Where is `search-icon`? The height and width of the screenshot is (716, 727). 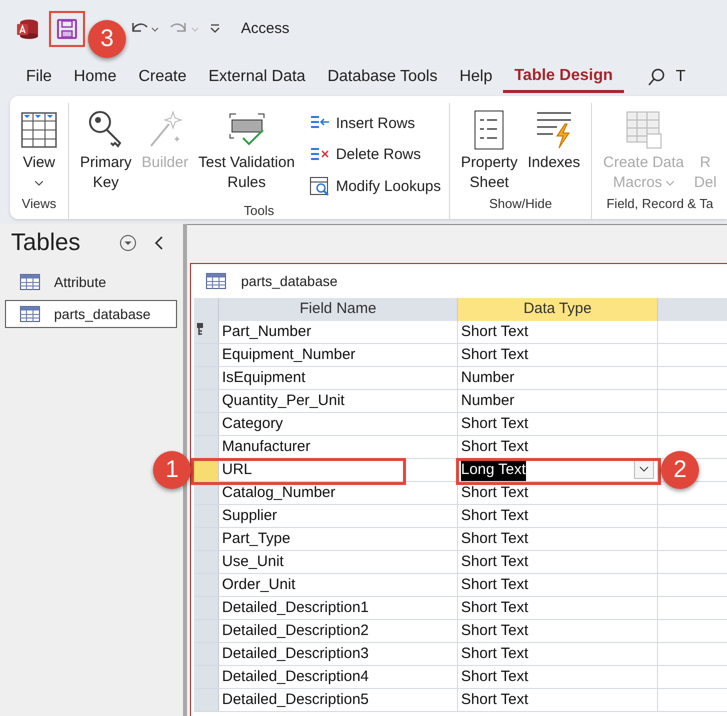 search-icon is located at coordinates (657, 77).